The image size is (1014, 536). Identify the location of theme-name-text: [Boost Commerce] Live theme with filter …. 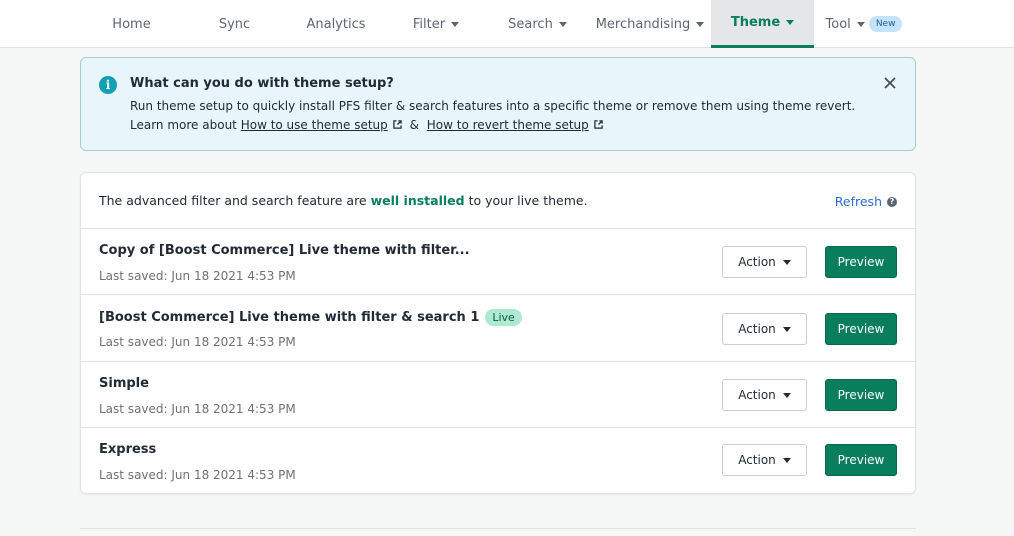
(289, 317).